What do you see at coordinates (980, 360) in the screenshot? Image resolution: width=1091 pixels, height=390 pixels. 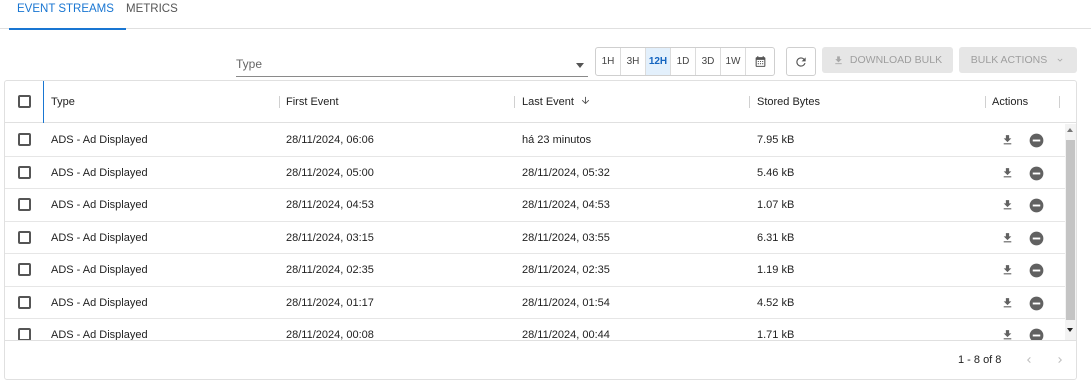 I see `pagination-range: 1 - 8 of 8` at bounding box center [980, 360].